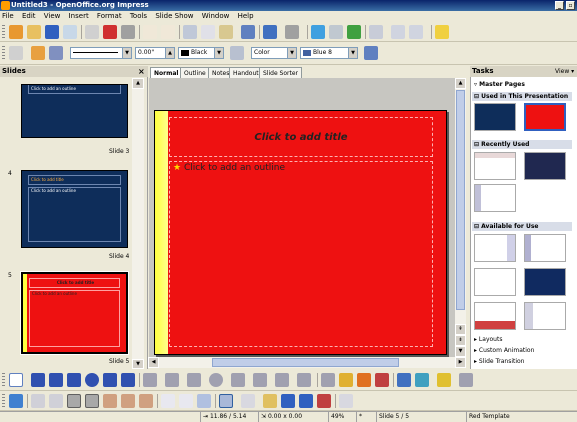  Describe the element at coordinates (128, 380) in the screenshot. I see `callout-icon` at that location.